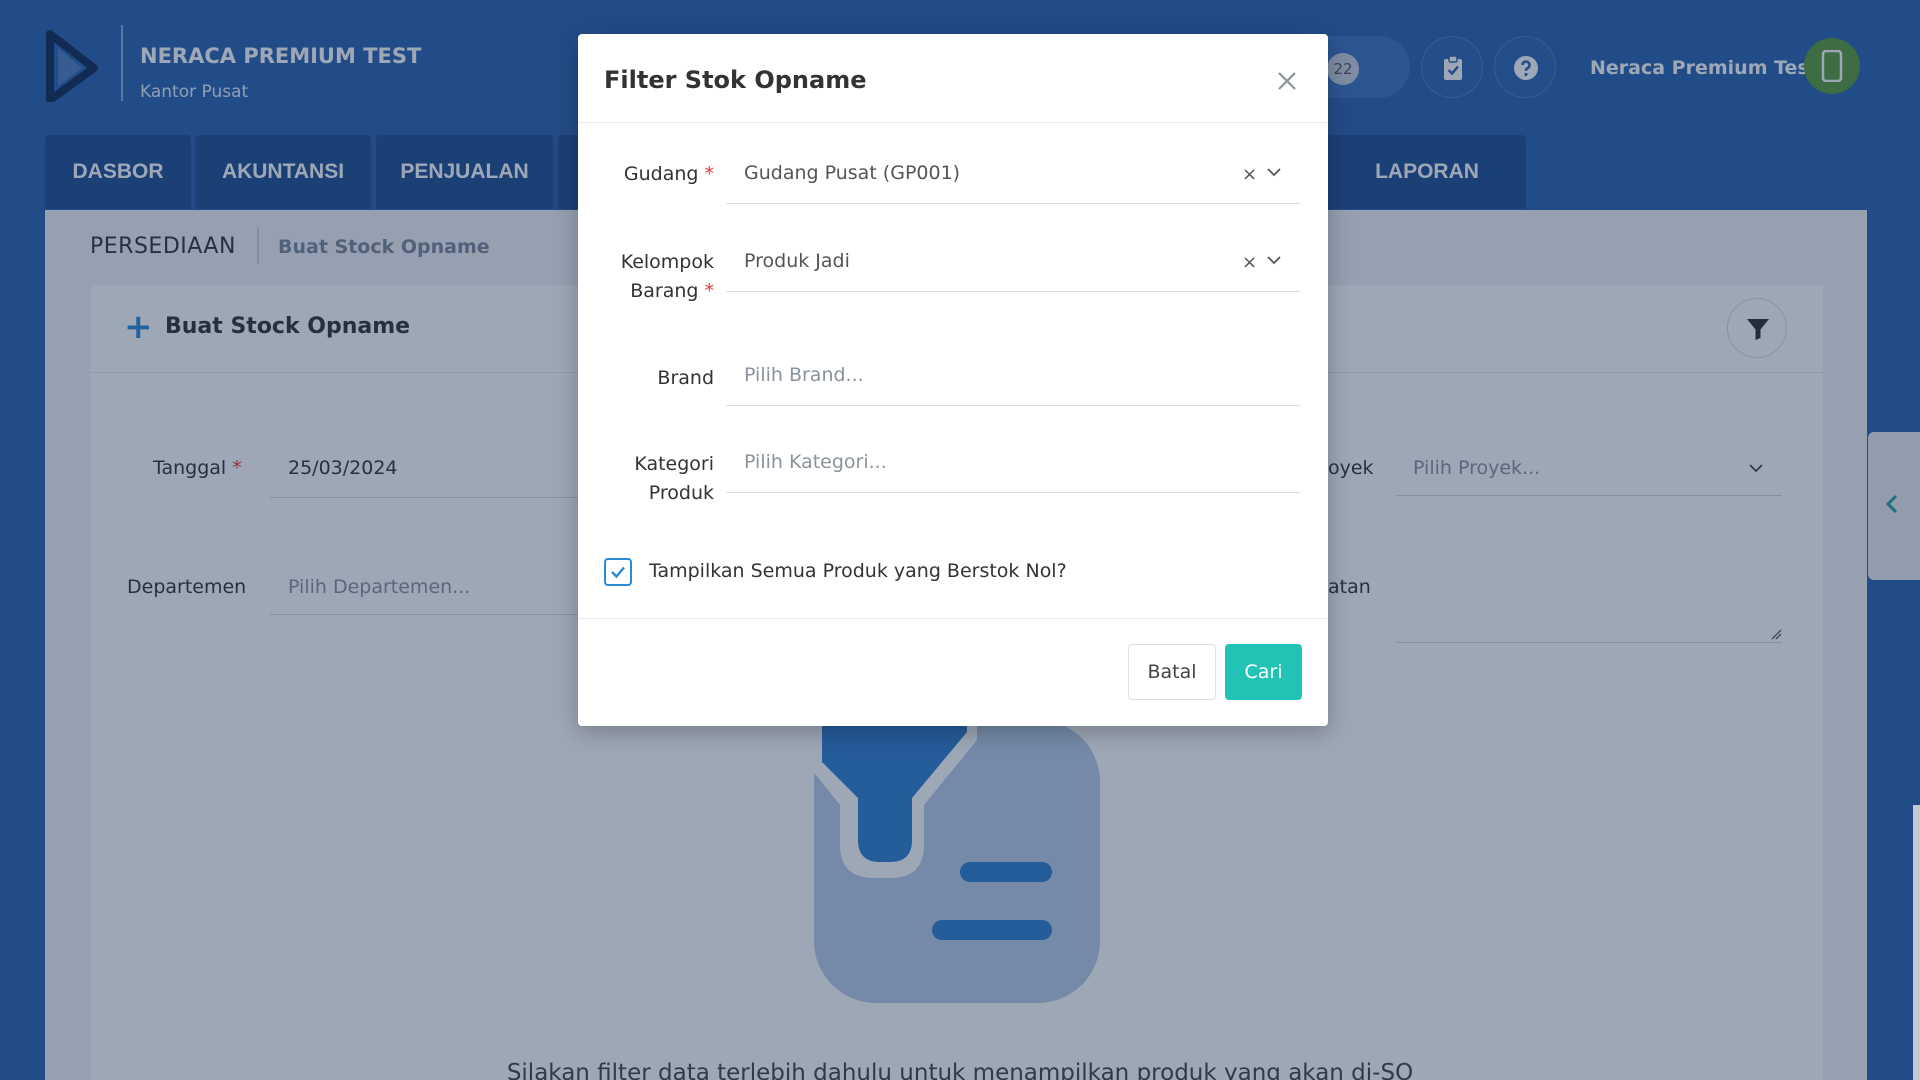  Describe the element at coordinates (674, 478) in the screenshot. I see `kategori-produk-label: Kategori Produk` at that location.